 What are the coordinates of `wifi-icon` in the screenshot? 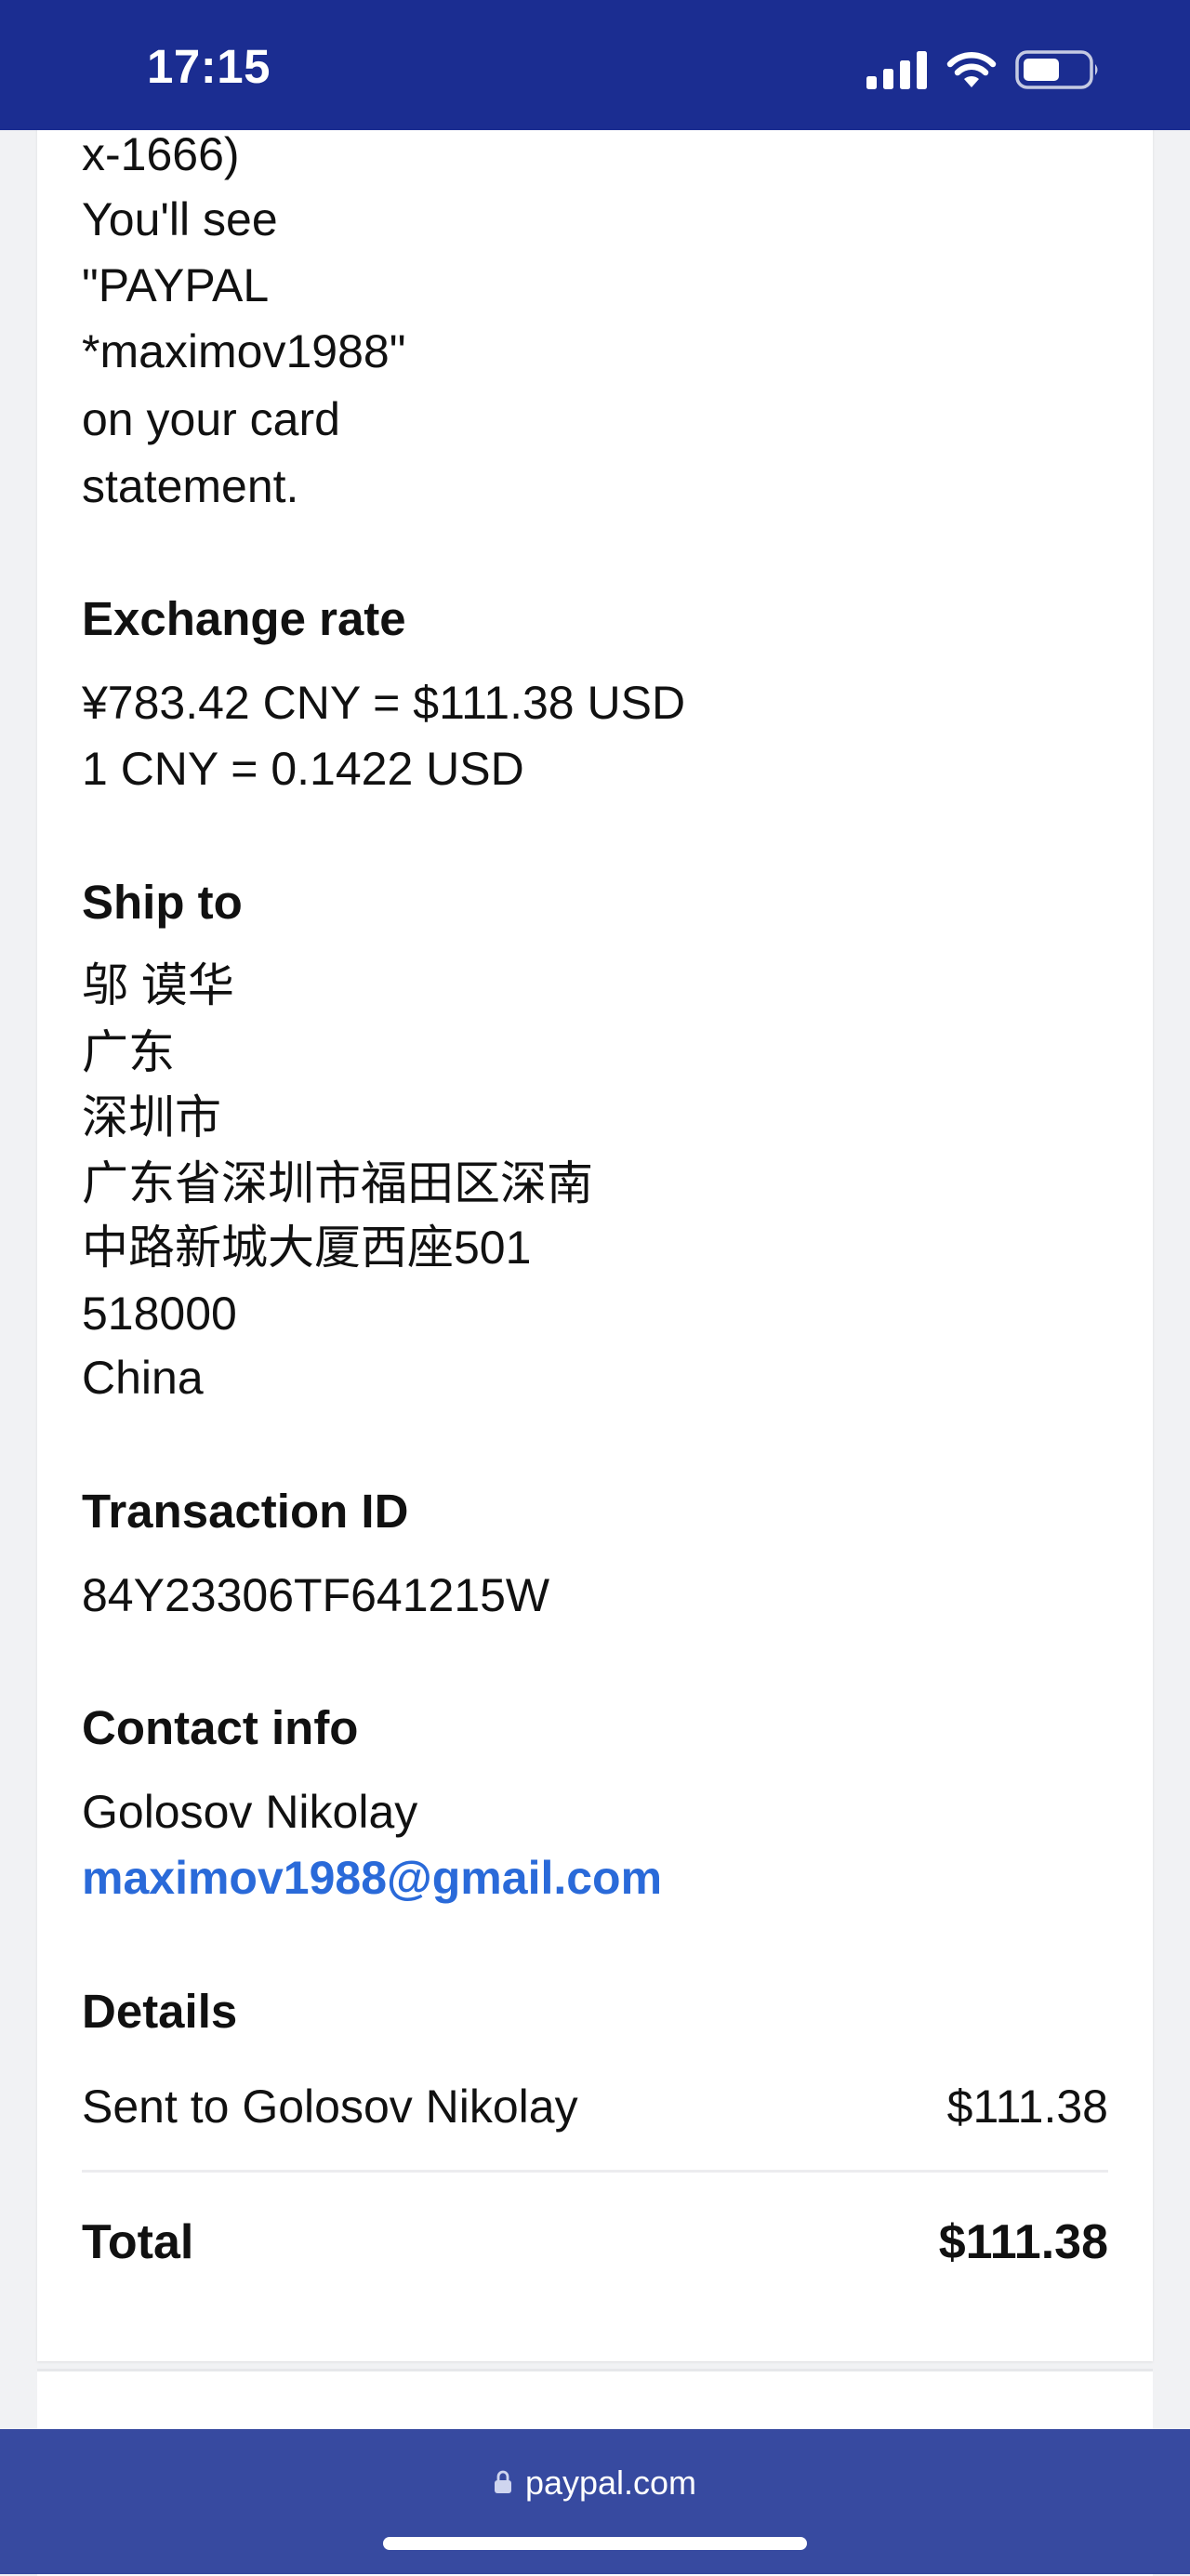 It's located at (971, 69).